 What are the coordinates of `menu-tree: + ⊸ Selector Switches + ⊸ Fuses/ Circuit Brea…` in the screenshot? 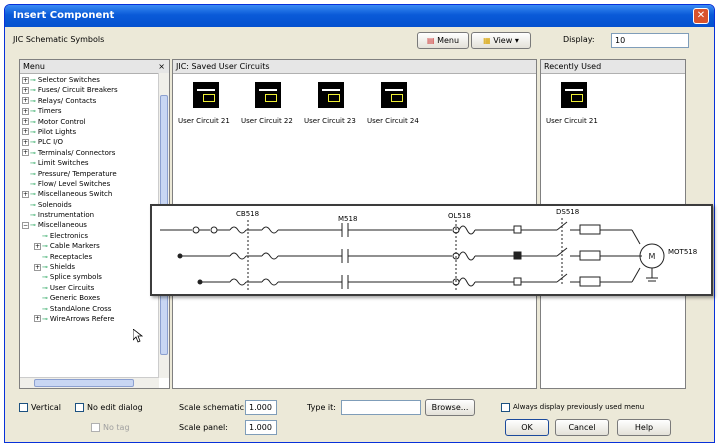 It's located at (90, 199).